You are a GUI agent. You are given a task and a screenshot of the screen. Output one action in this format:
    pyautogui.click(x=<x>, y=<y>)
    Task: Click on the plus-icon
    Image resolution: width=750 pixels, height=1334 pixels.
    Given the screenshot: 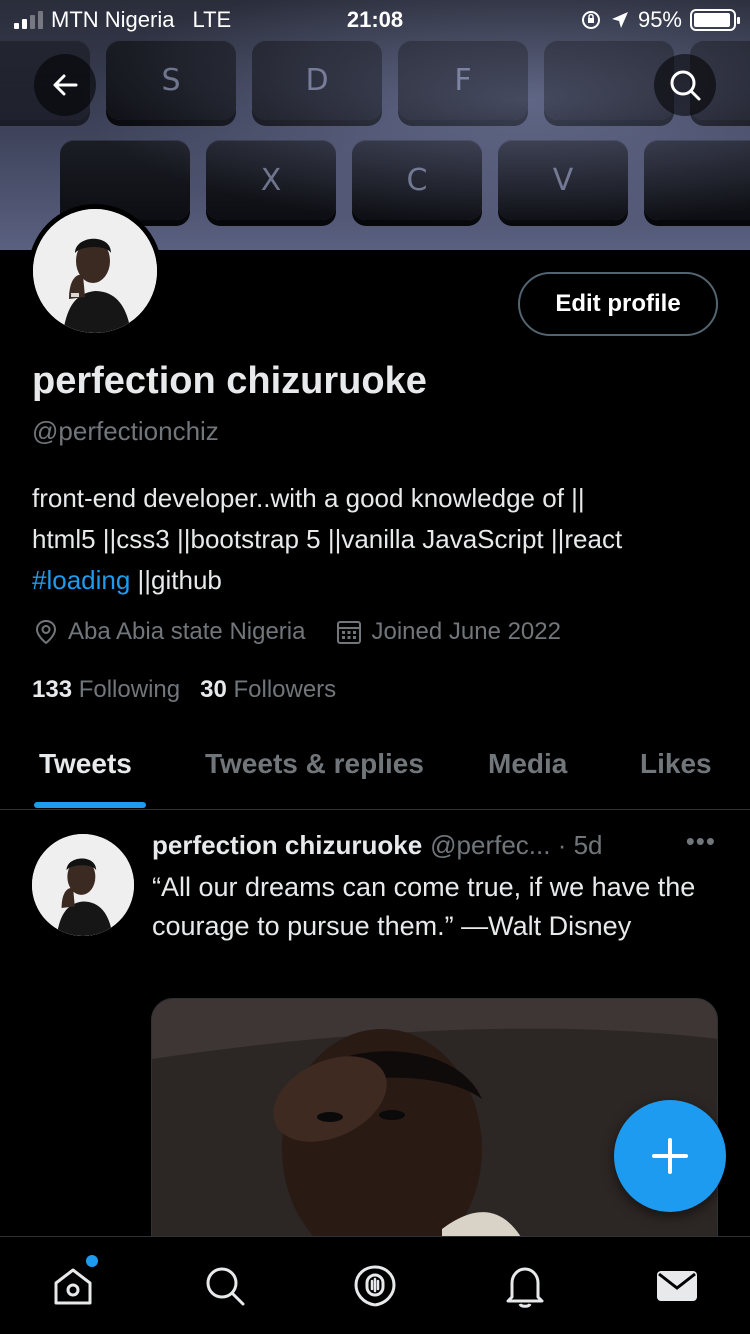 What is the action you would take?
    pyautogui.click(x=670, y=1156)
    